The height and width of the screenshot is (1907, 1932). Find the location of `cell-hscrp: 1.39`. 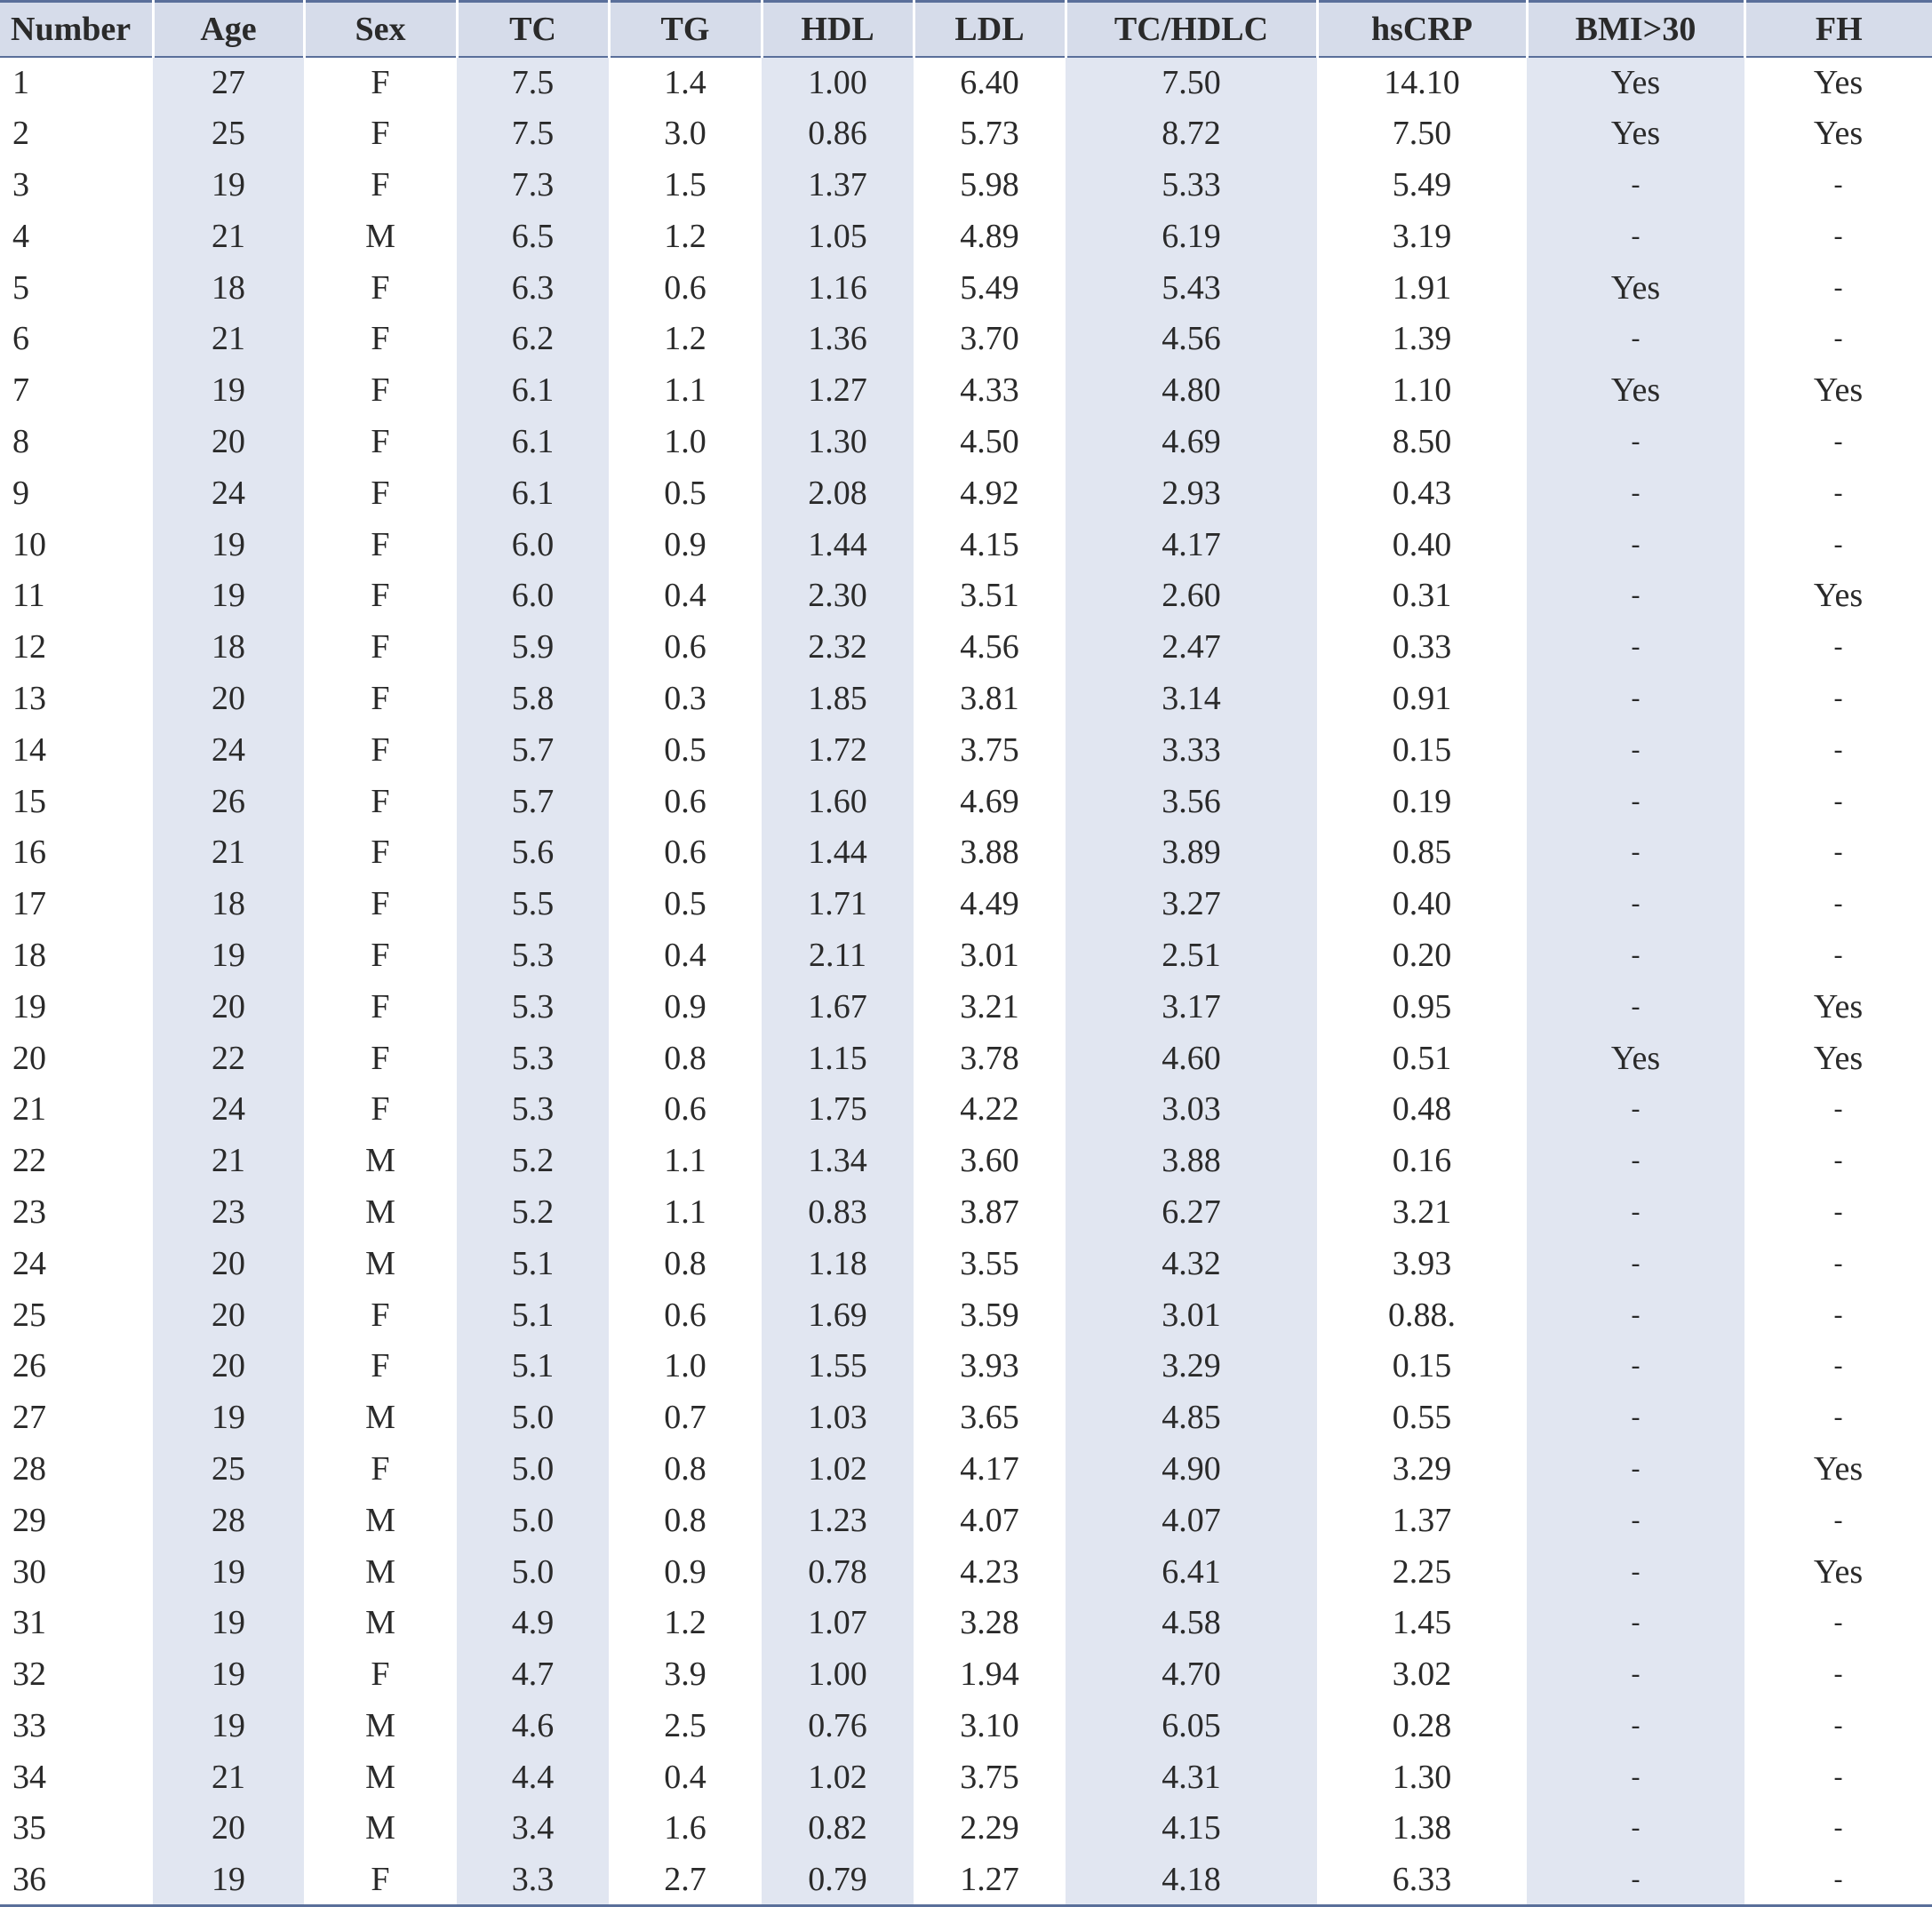

cell-hscrp: 1.39 is located at coordinates (1422, 339).